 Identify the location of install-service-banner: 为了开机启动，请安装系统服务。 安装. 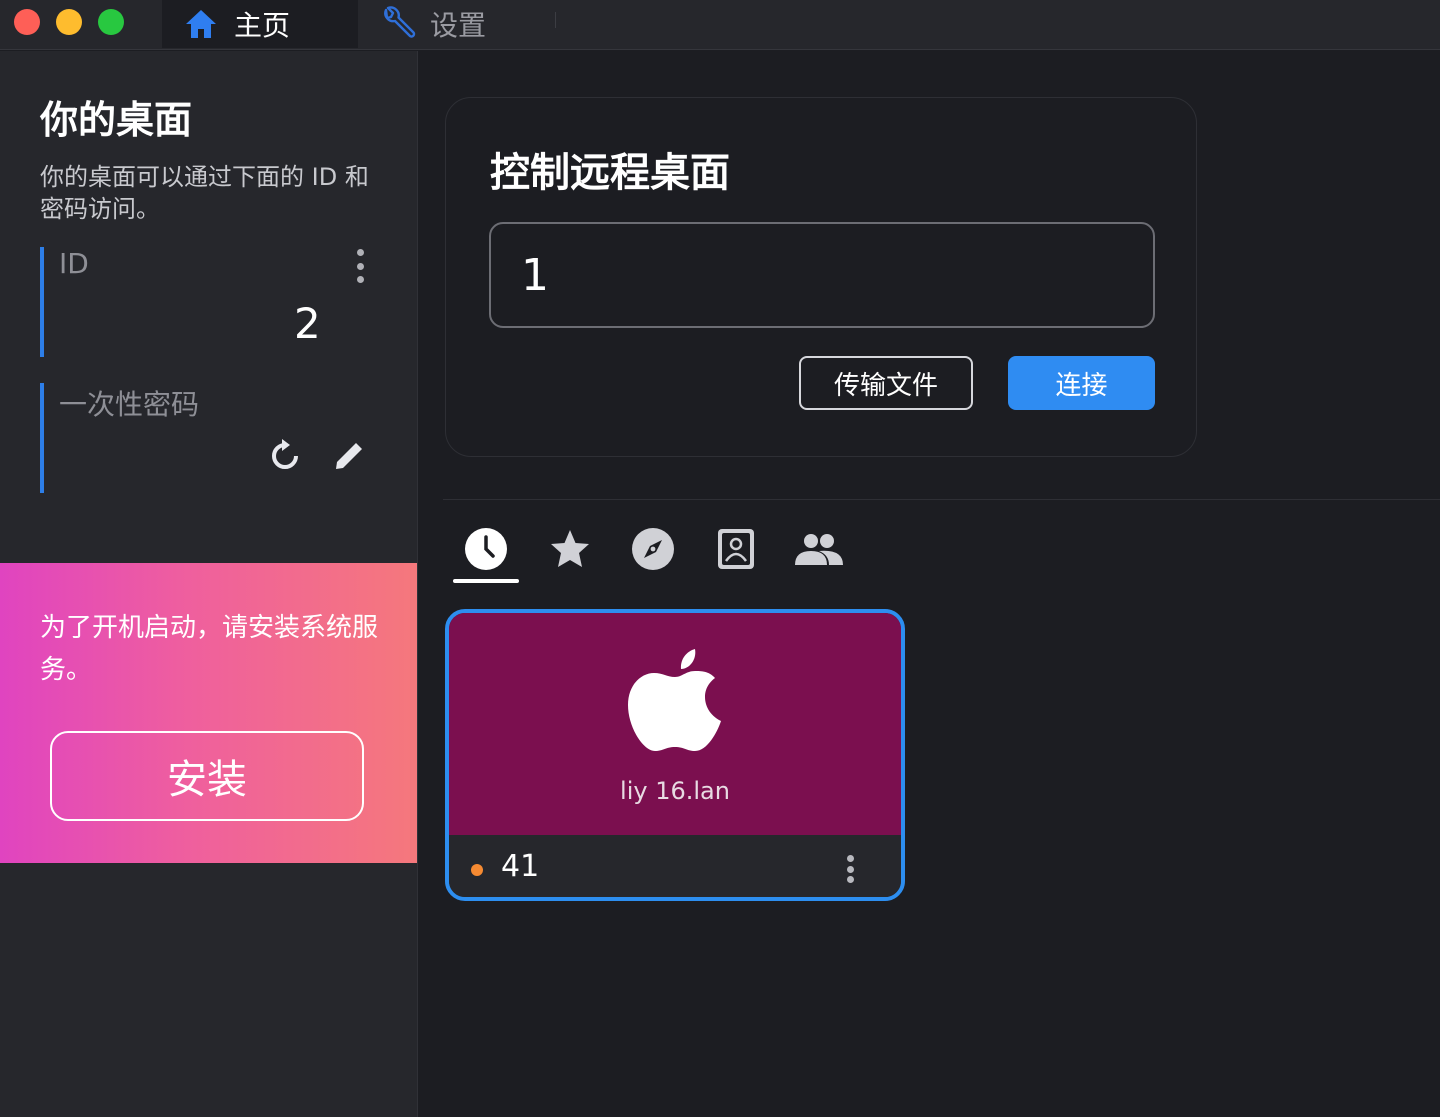
(208, 713).